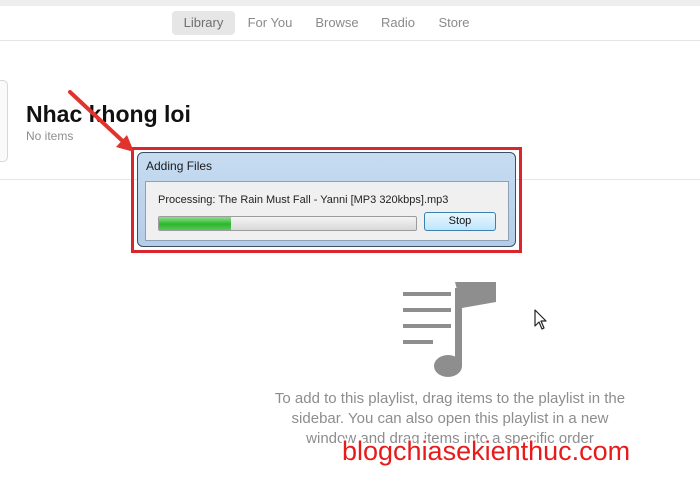  I want to click on mouse-cursor-icon, so click(540, 319).